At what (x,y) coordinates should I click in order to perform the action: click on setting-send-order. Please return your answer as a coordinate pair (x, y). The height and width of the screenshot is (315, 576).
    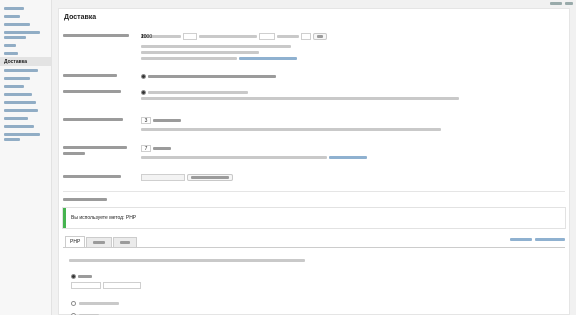
    Looking at the image, I should click on (314, 97).